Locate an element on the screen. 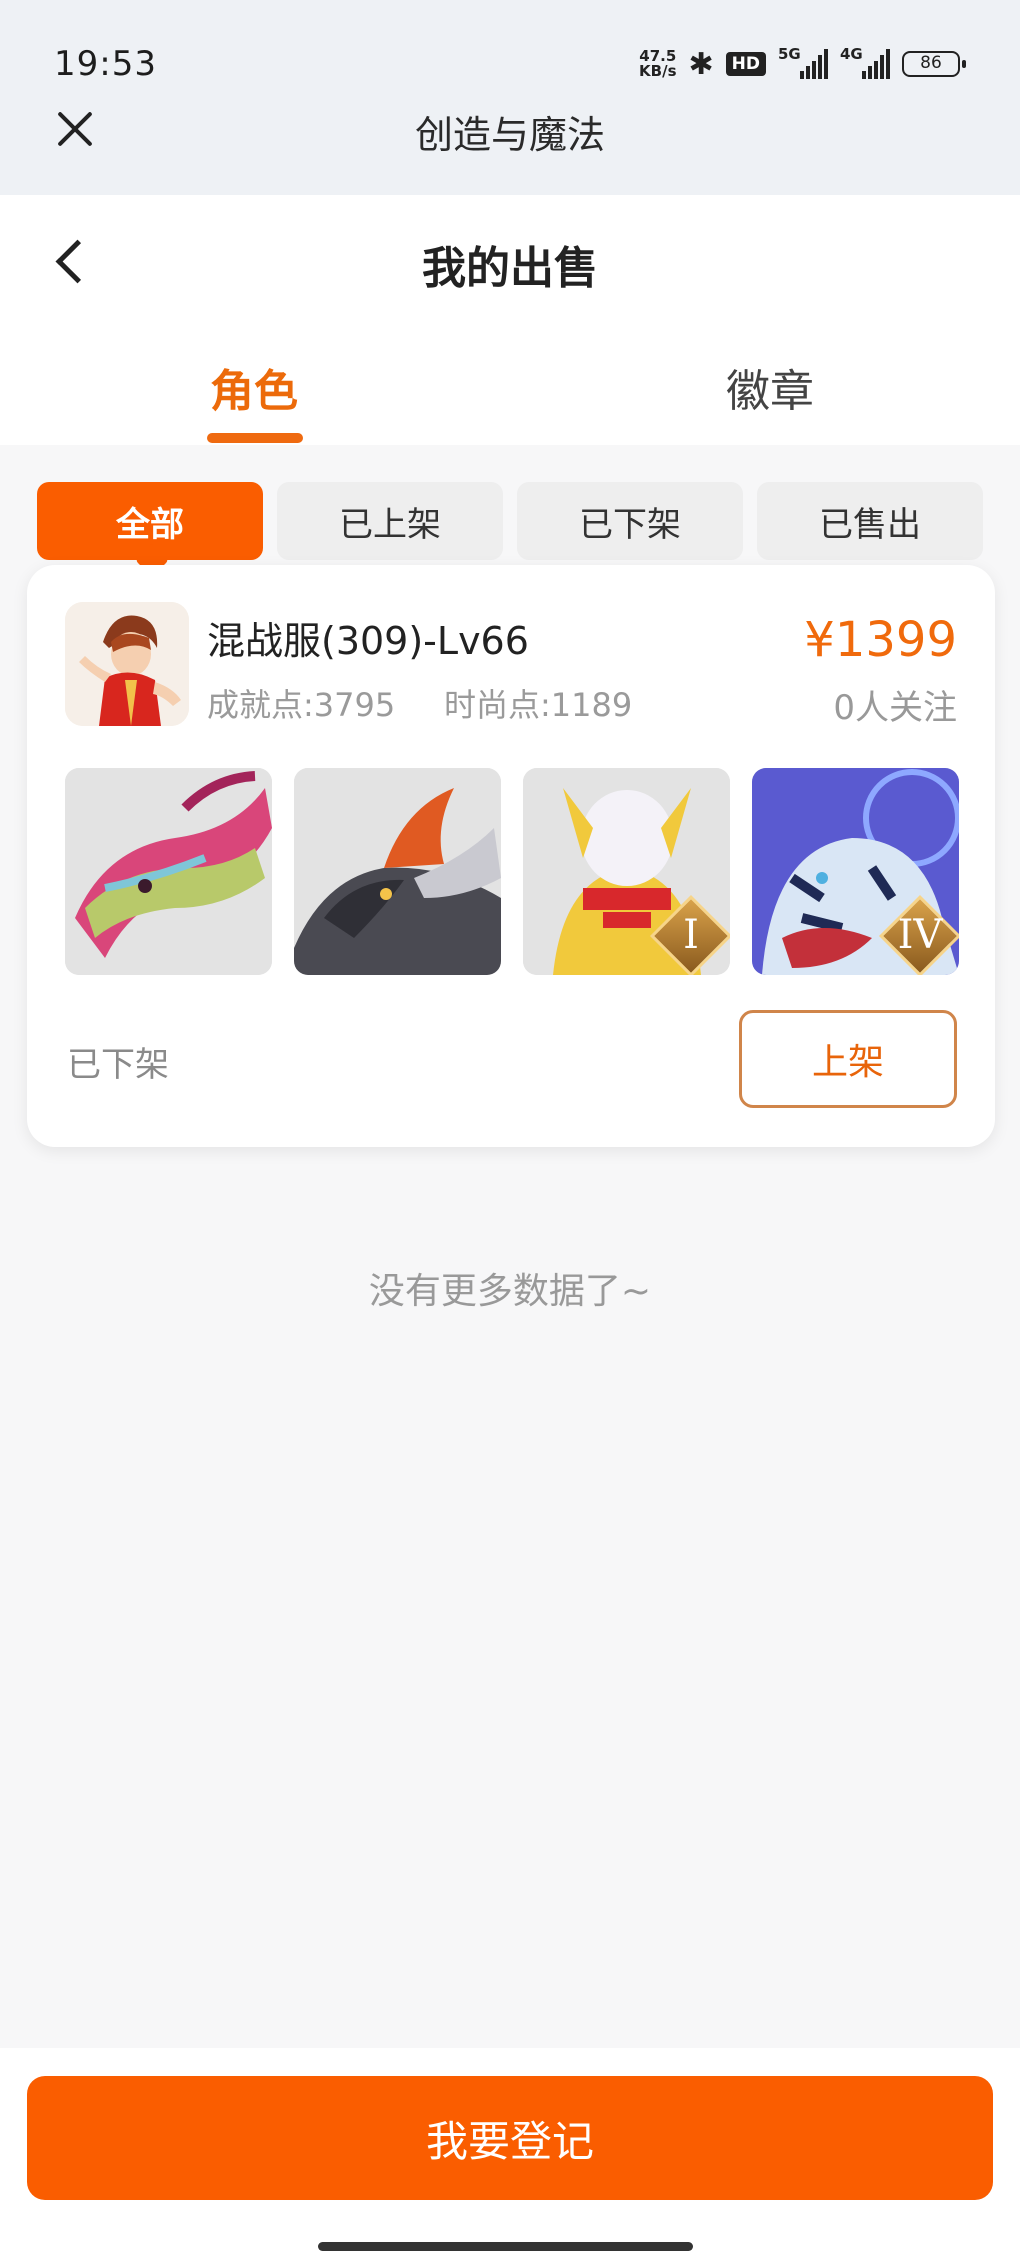 The height and width of the screenshot is (2267, 1020). end-of-list-text: 没有更多数据了~ is located at coordinates (510, 1291).